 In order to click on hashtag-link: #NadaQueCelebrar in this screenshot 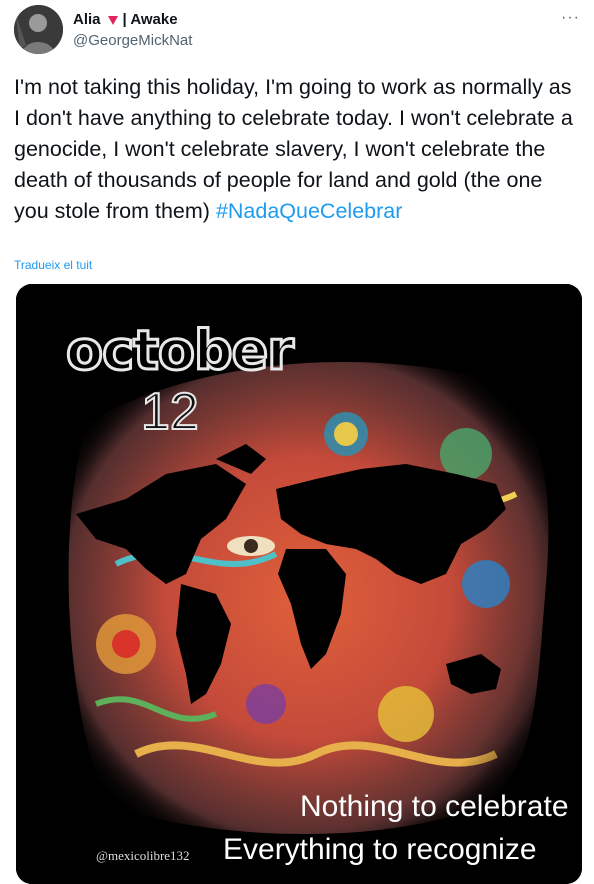, I will do `click(309, 211)`.